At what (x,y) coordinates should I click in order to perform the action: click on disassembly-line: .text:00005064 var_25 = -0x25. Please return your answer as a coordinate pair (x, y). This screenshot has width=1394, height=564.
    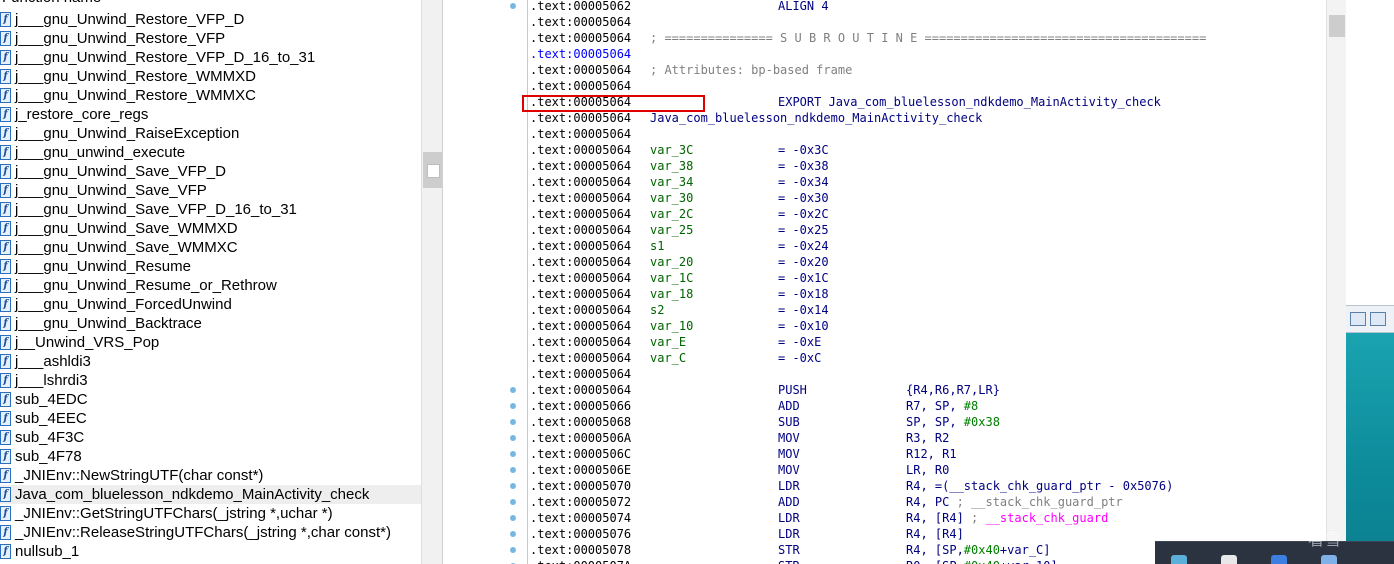
    Looking at the image, I should click on (679, 230).